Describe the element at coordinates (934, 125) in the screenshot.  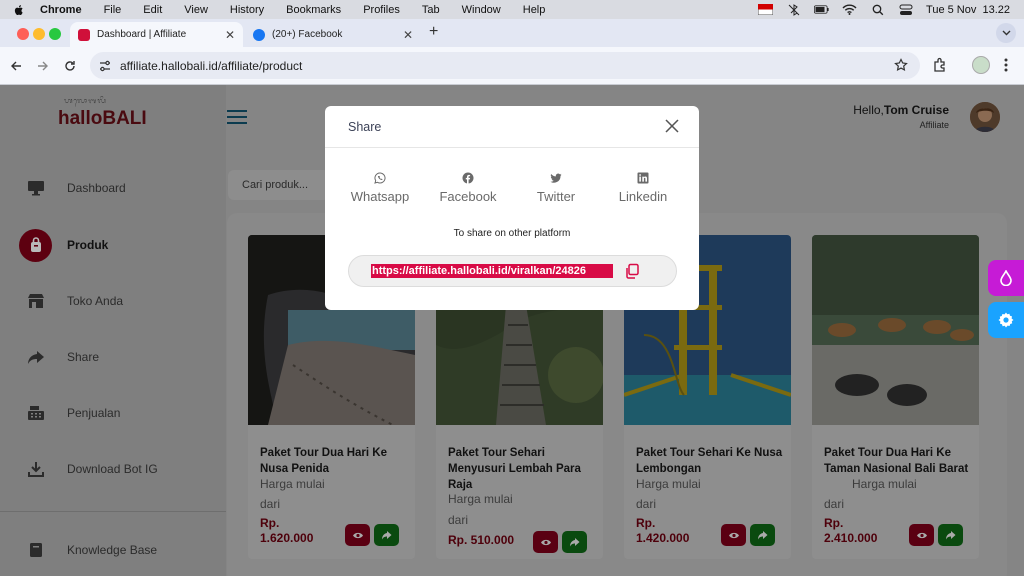
I see `user-role: Affiliate` at that location.